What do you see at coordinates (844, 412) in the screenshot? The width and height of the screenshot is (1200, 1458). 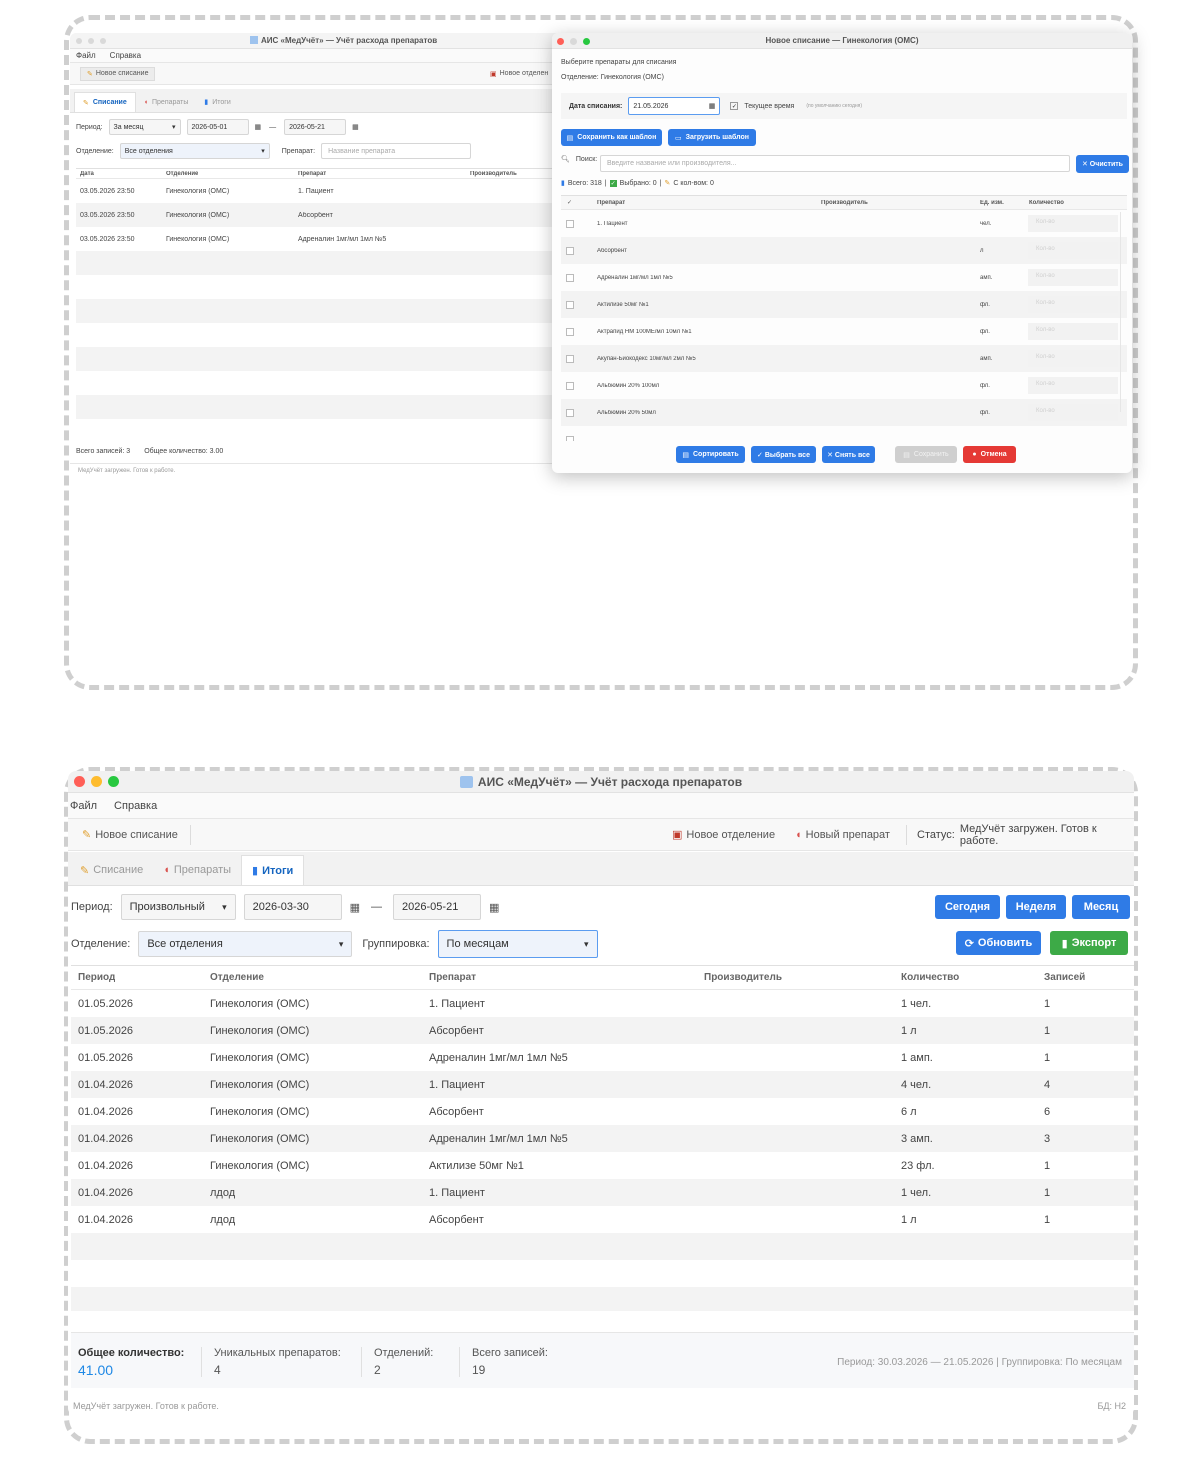 I see `table-row: Альбюмин 20% 50мл фл. Кол-во` at bounding box center [844, 412].